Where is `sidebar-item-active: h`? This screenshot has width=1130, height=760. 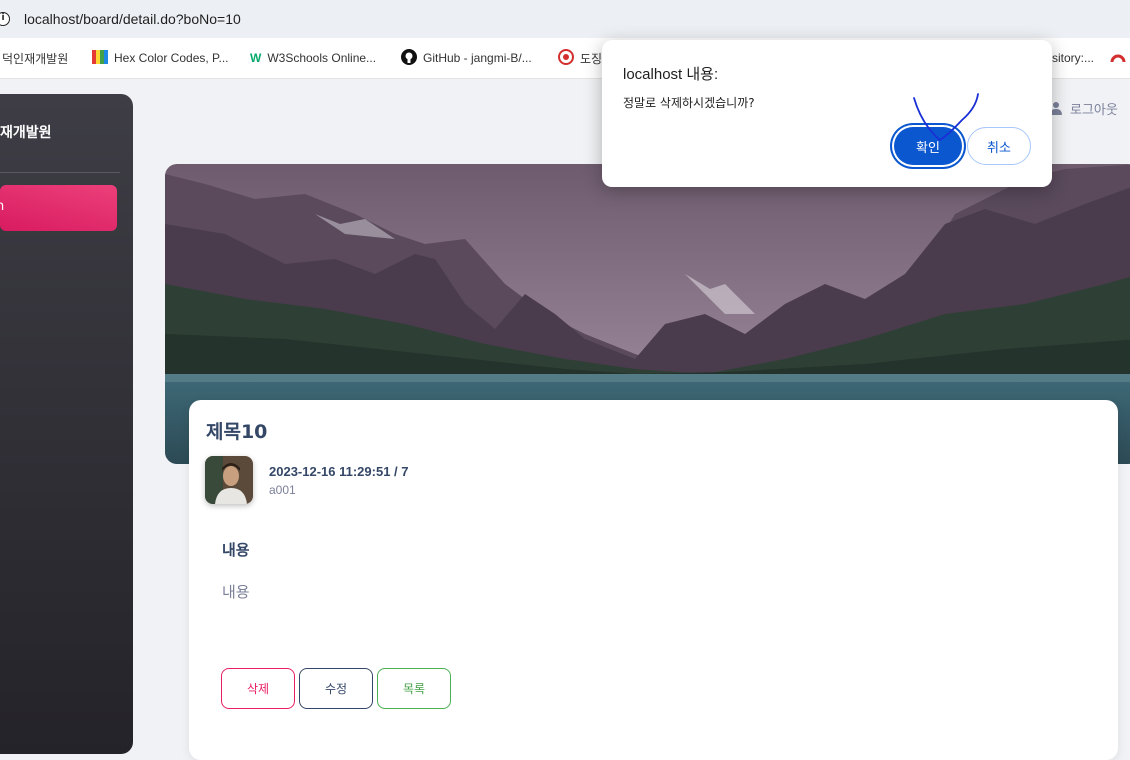 sidebar-item-active: h is located at coordinates (58, 208).